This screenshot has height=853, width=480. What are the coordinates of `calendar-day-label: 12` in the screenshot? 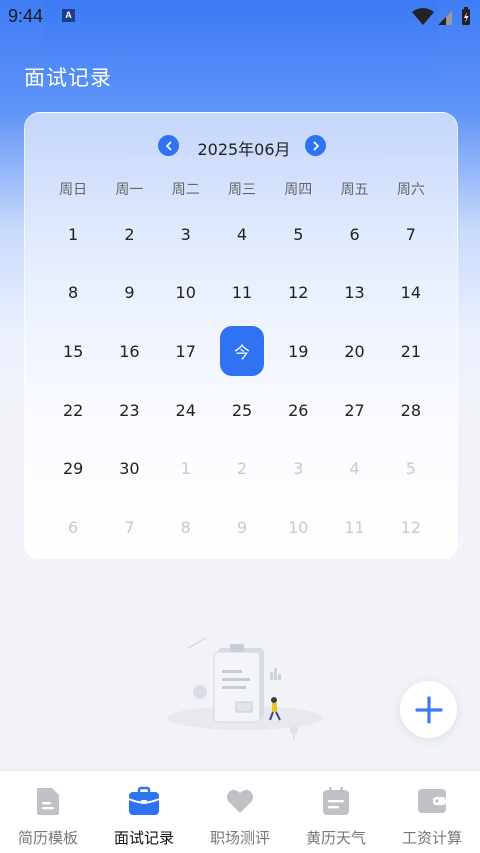 It's located at (411, 527).